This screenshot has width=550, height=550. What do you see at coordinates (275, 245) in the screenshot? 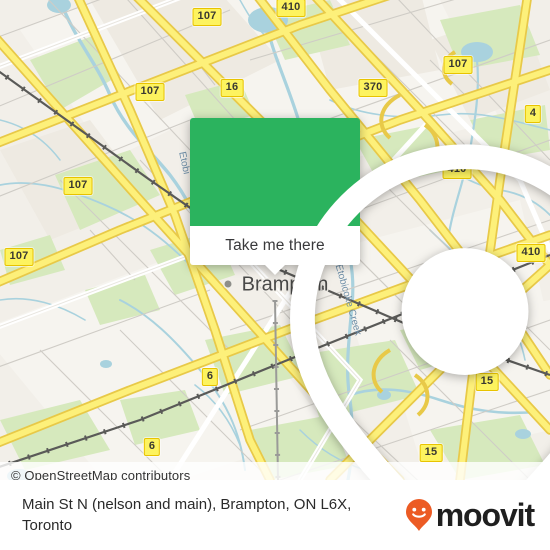
I see `take-me-there-label: Take me there` at bounding box center [275, 245].